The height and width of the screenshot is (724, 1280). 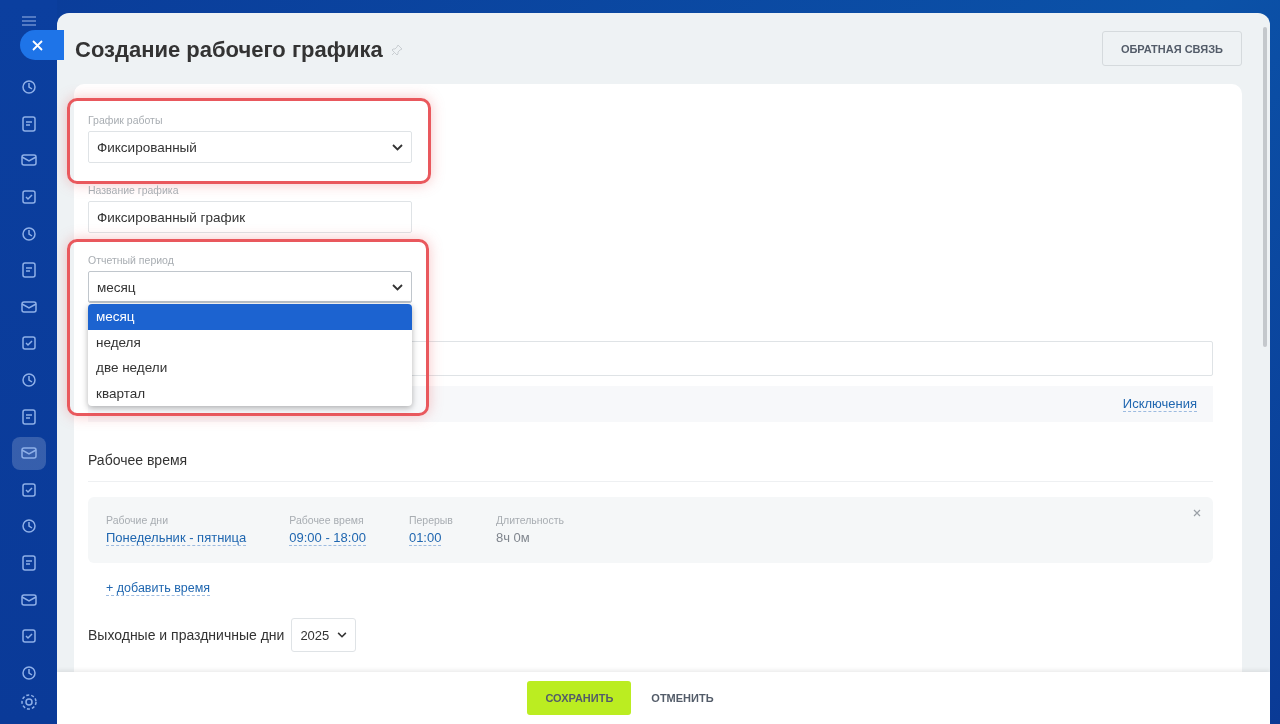 What do you see at coordinates (430, 520) in the screenshot?
I see `column-label: Перерыв` at bounding box center [430, 520].